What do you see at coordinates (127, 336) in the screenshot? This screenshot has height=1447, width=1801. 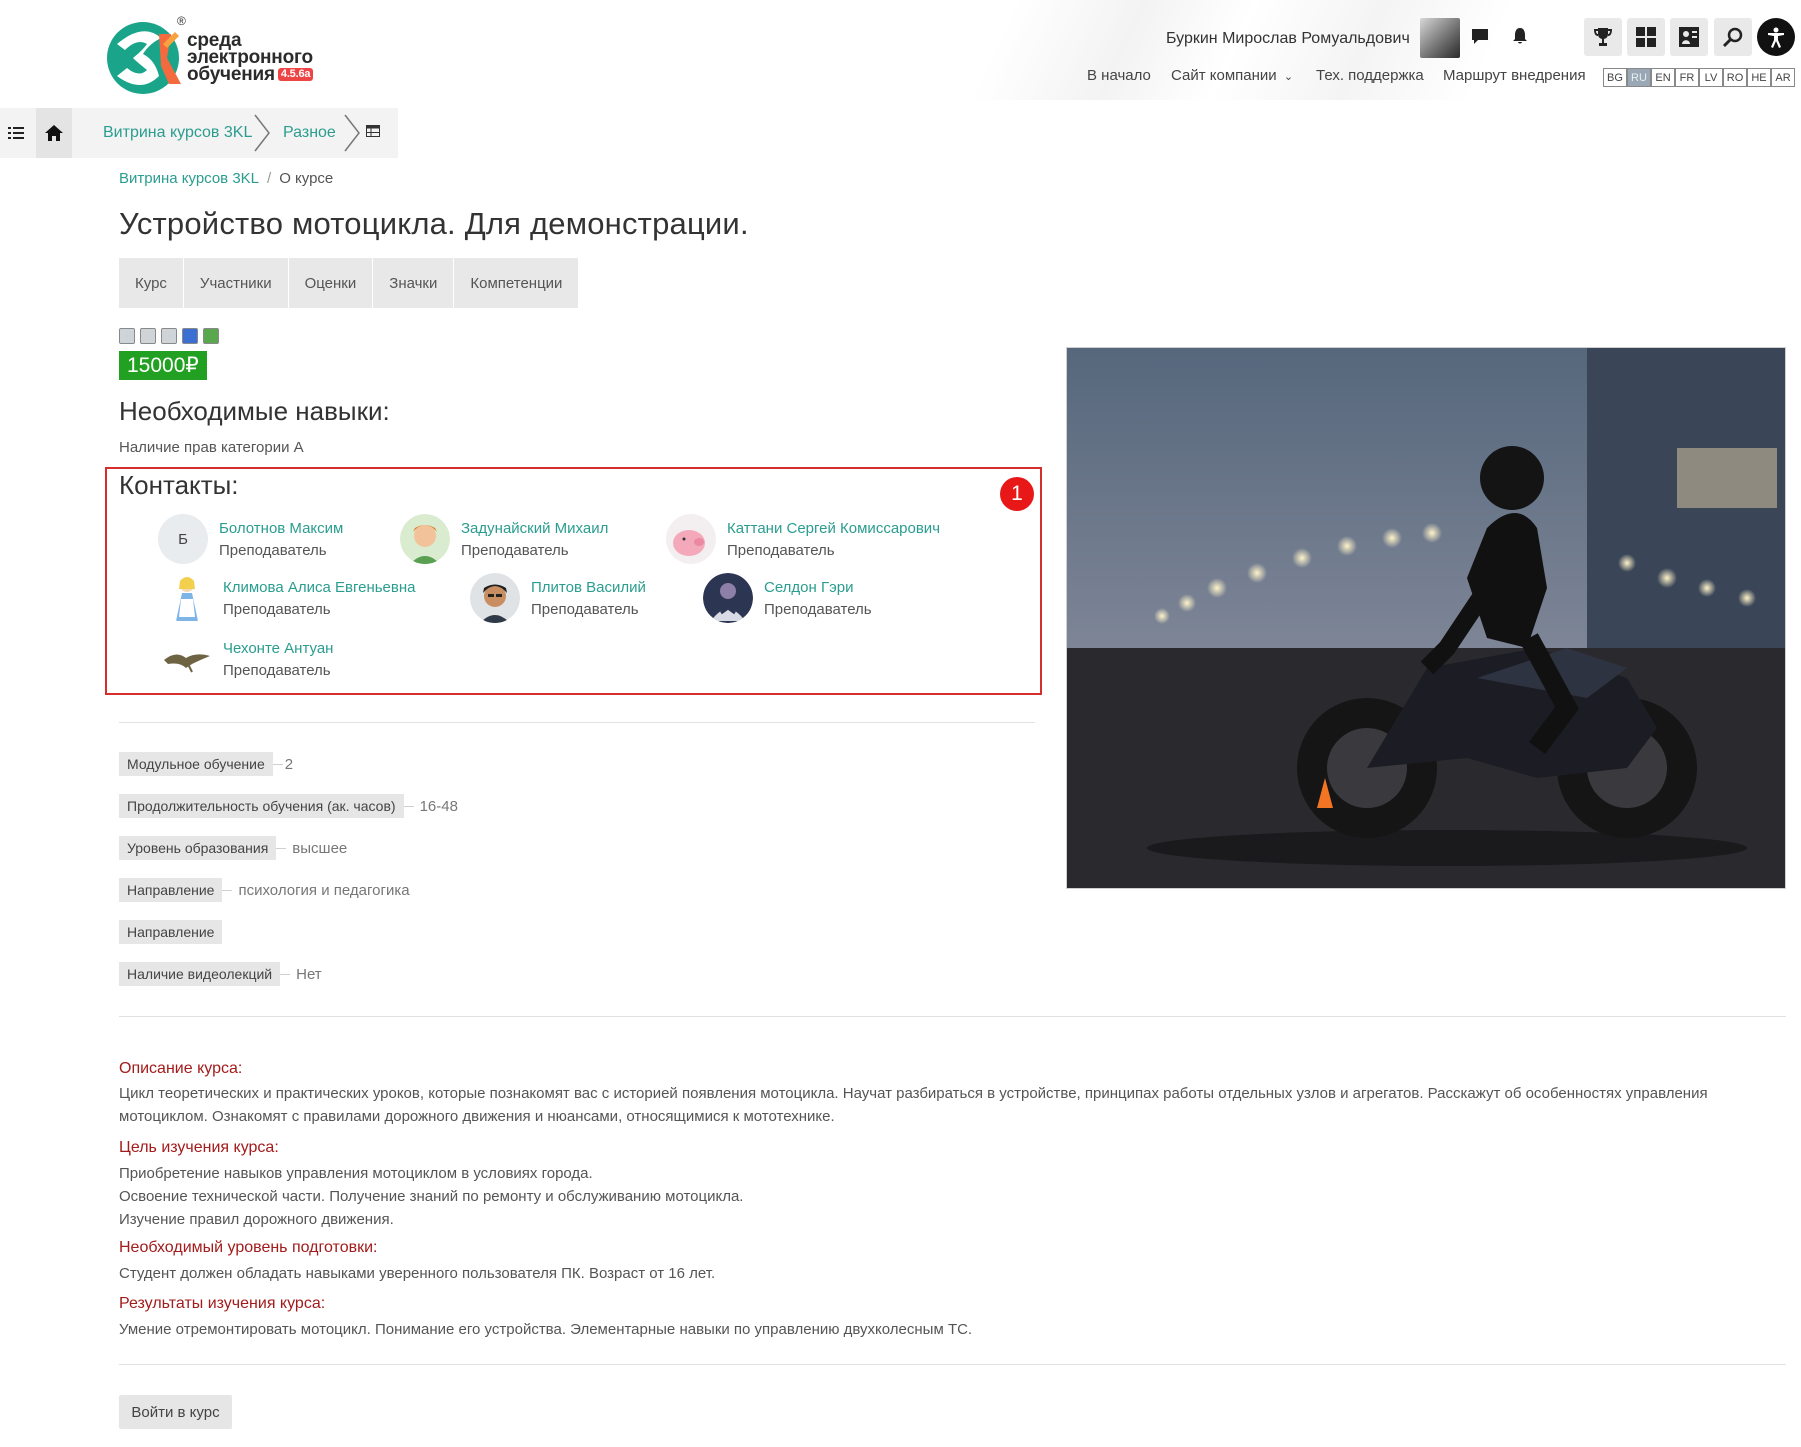 I see `person-icon` at bounding box center [127, 336].